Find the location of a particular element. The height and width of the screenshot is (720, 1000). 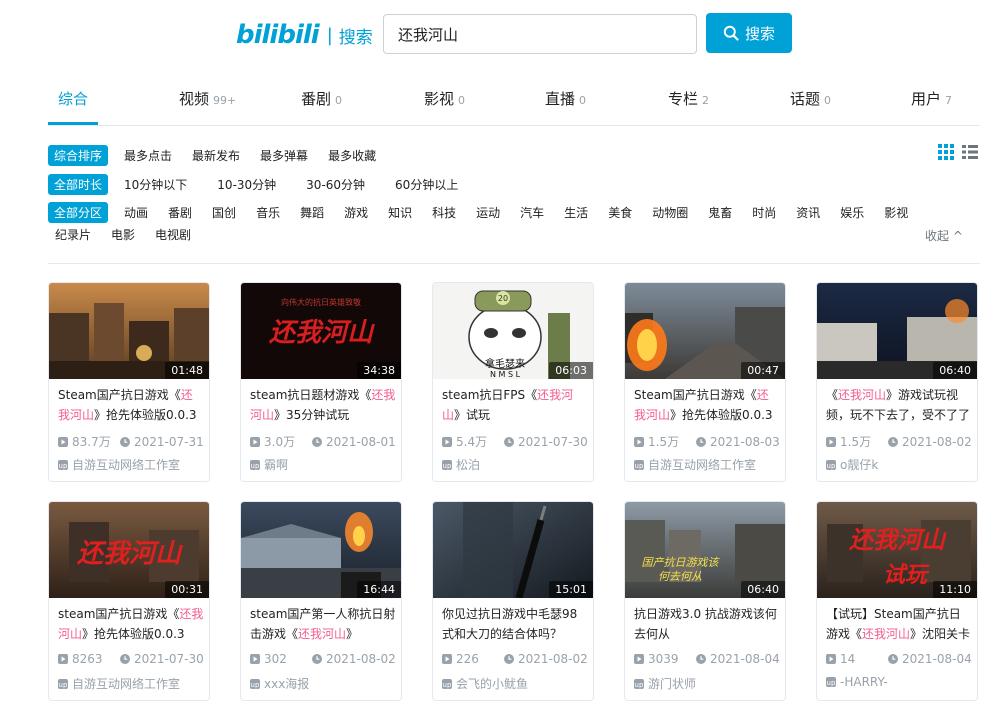

tab-user: 用户 7 is located at coordinates (931, 98).